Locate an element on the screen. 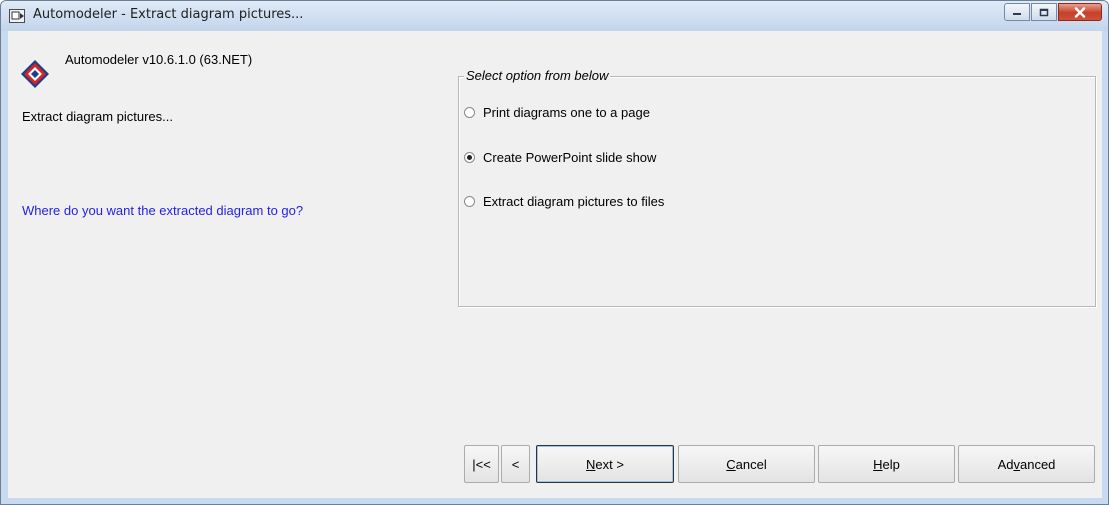 Image resolution: width=1109 pixels, height=505 pixels. maximize-icon is located at coordinates (1044, 12).